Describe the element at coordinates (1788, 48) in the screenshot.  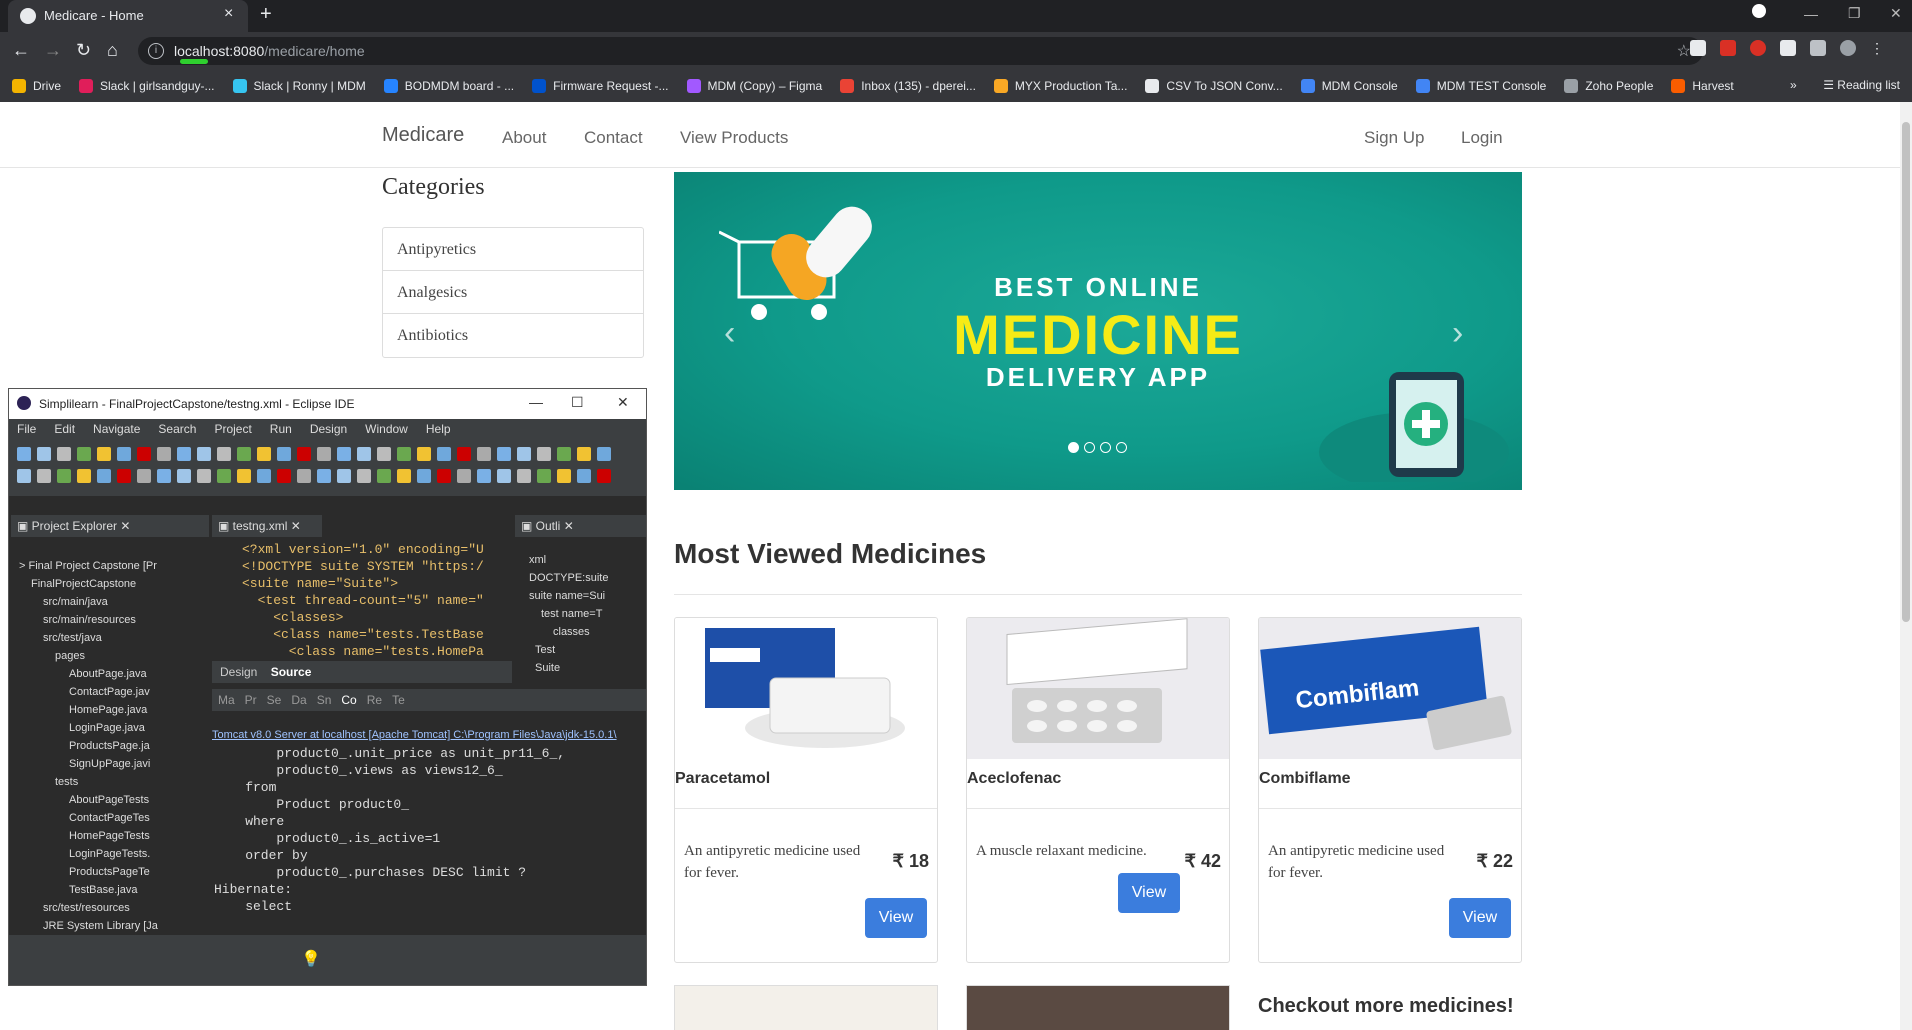
I see `puzzle-icon` at that location.